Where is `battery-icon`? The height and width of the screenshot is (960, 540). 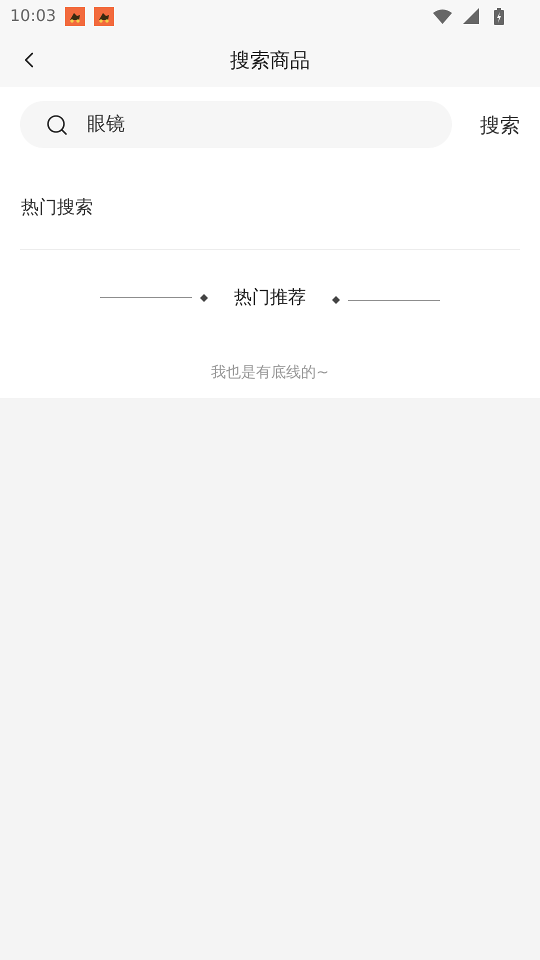
battery-icon is located at coordinates (499, 16).